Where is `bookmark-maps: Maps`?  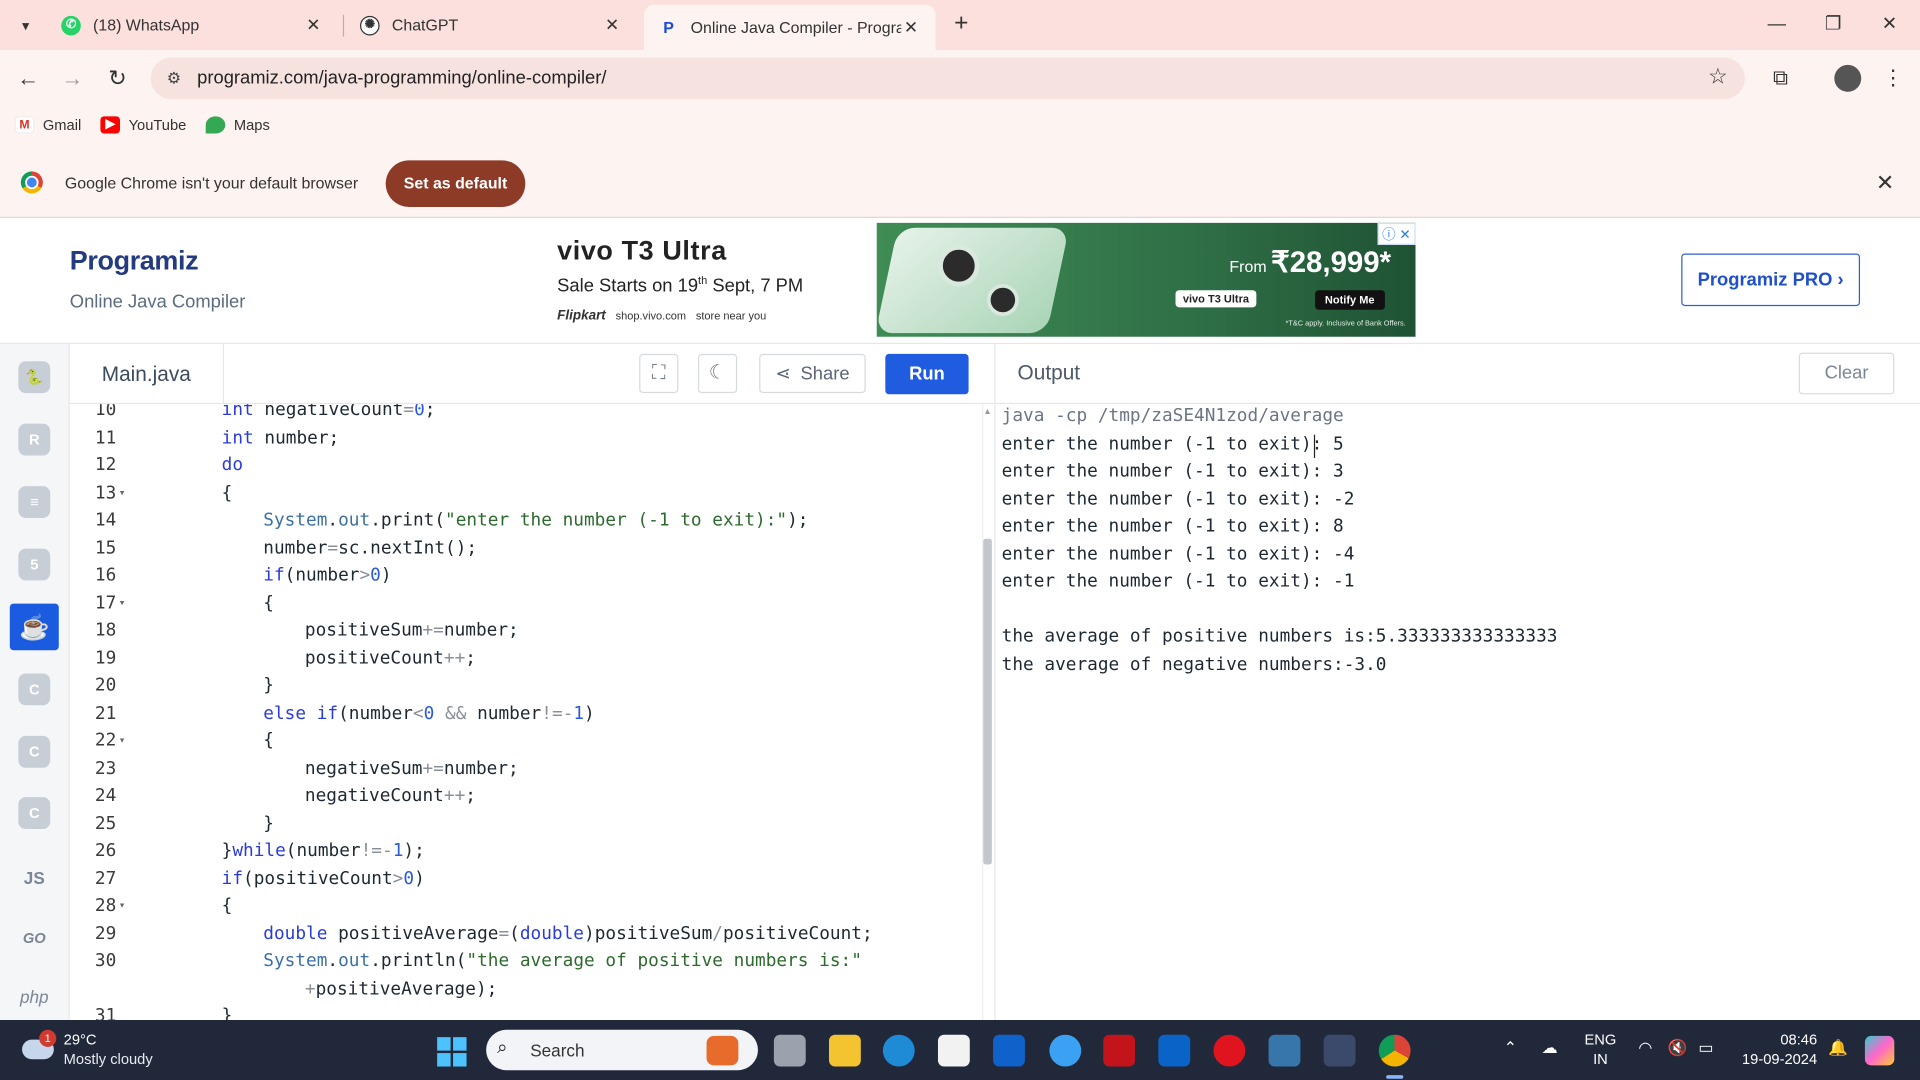
bookmark-maps: Maps is located at coordinates (237, 125).